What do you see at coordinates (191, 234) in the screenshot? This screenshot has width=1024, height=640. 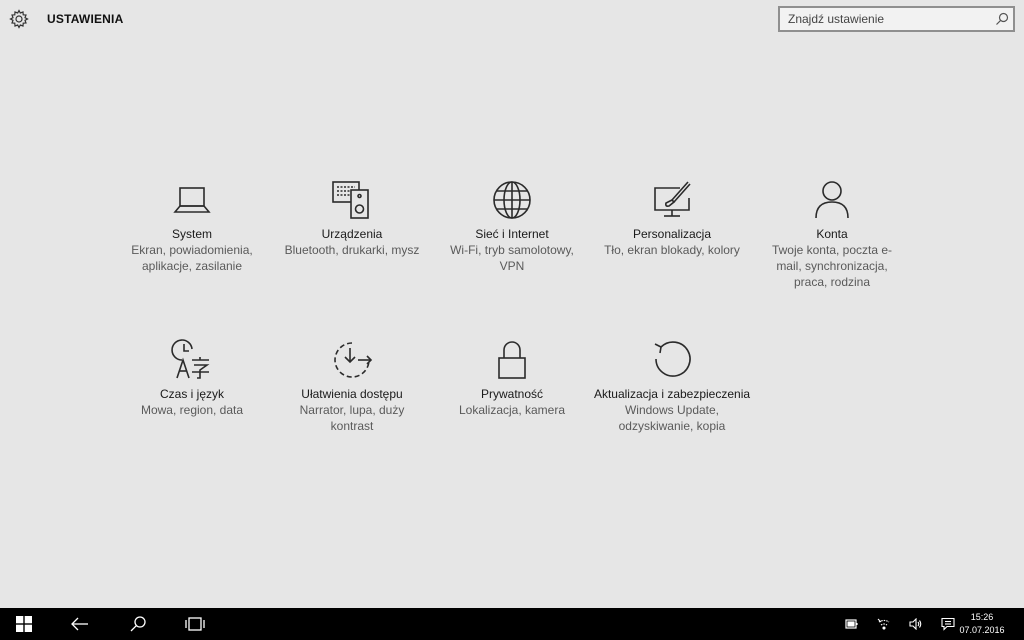 I see `category-name: System` at bounding box center [191, 234].